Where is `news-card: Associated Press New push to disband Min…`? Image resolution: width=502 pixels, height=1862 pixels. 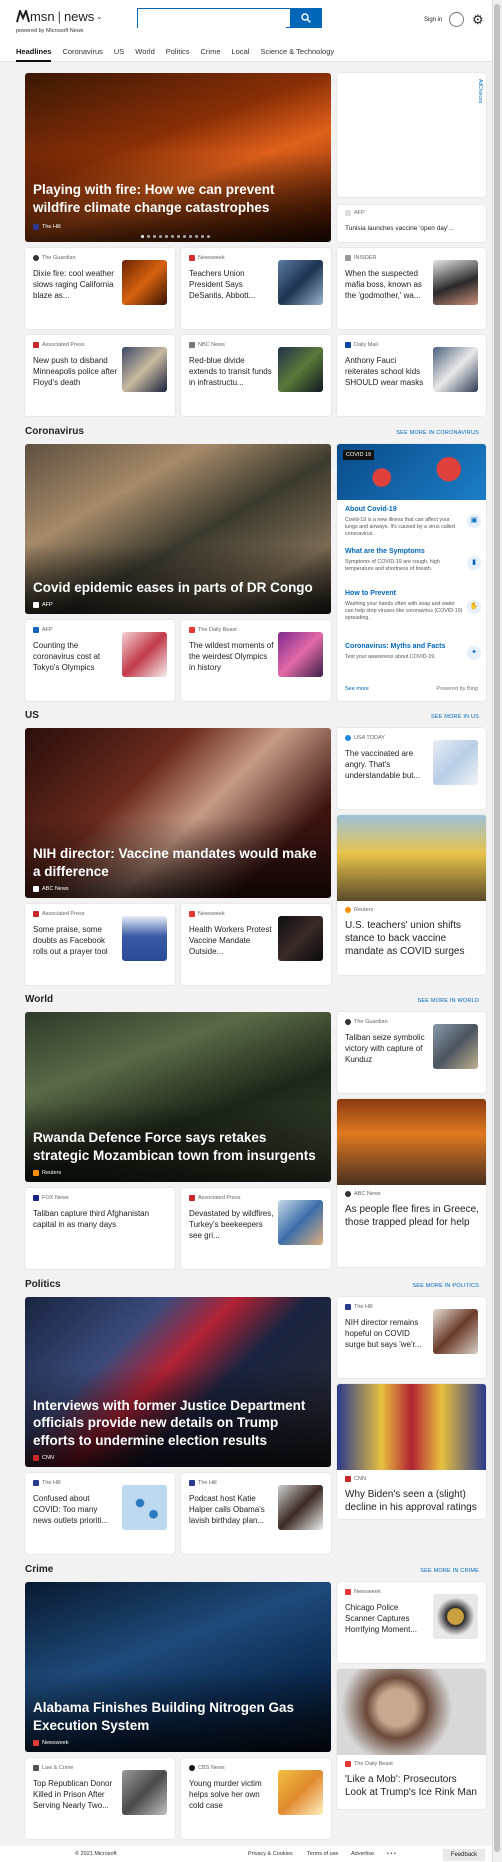
news-card: Associated Press New push to disband Min… is located at coordinates (100, 375).